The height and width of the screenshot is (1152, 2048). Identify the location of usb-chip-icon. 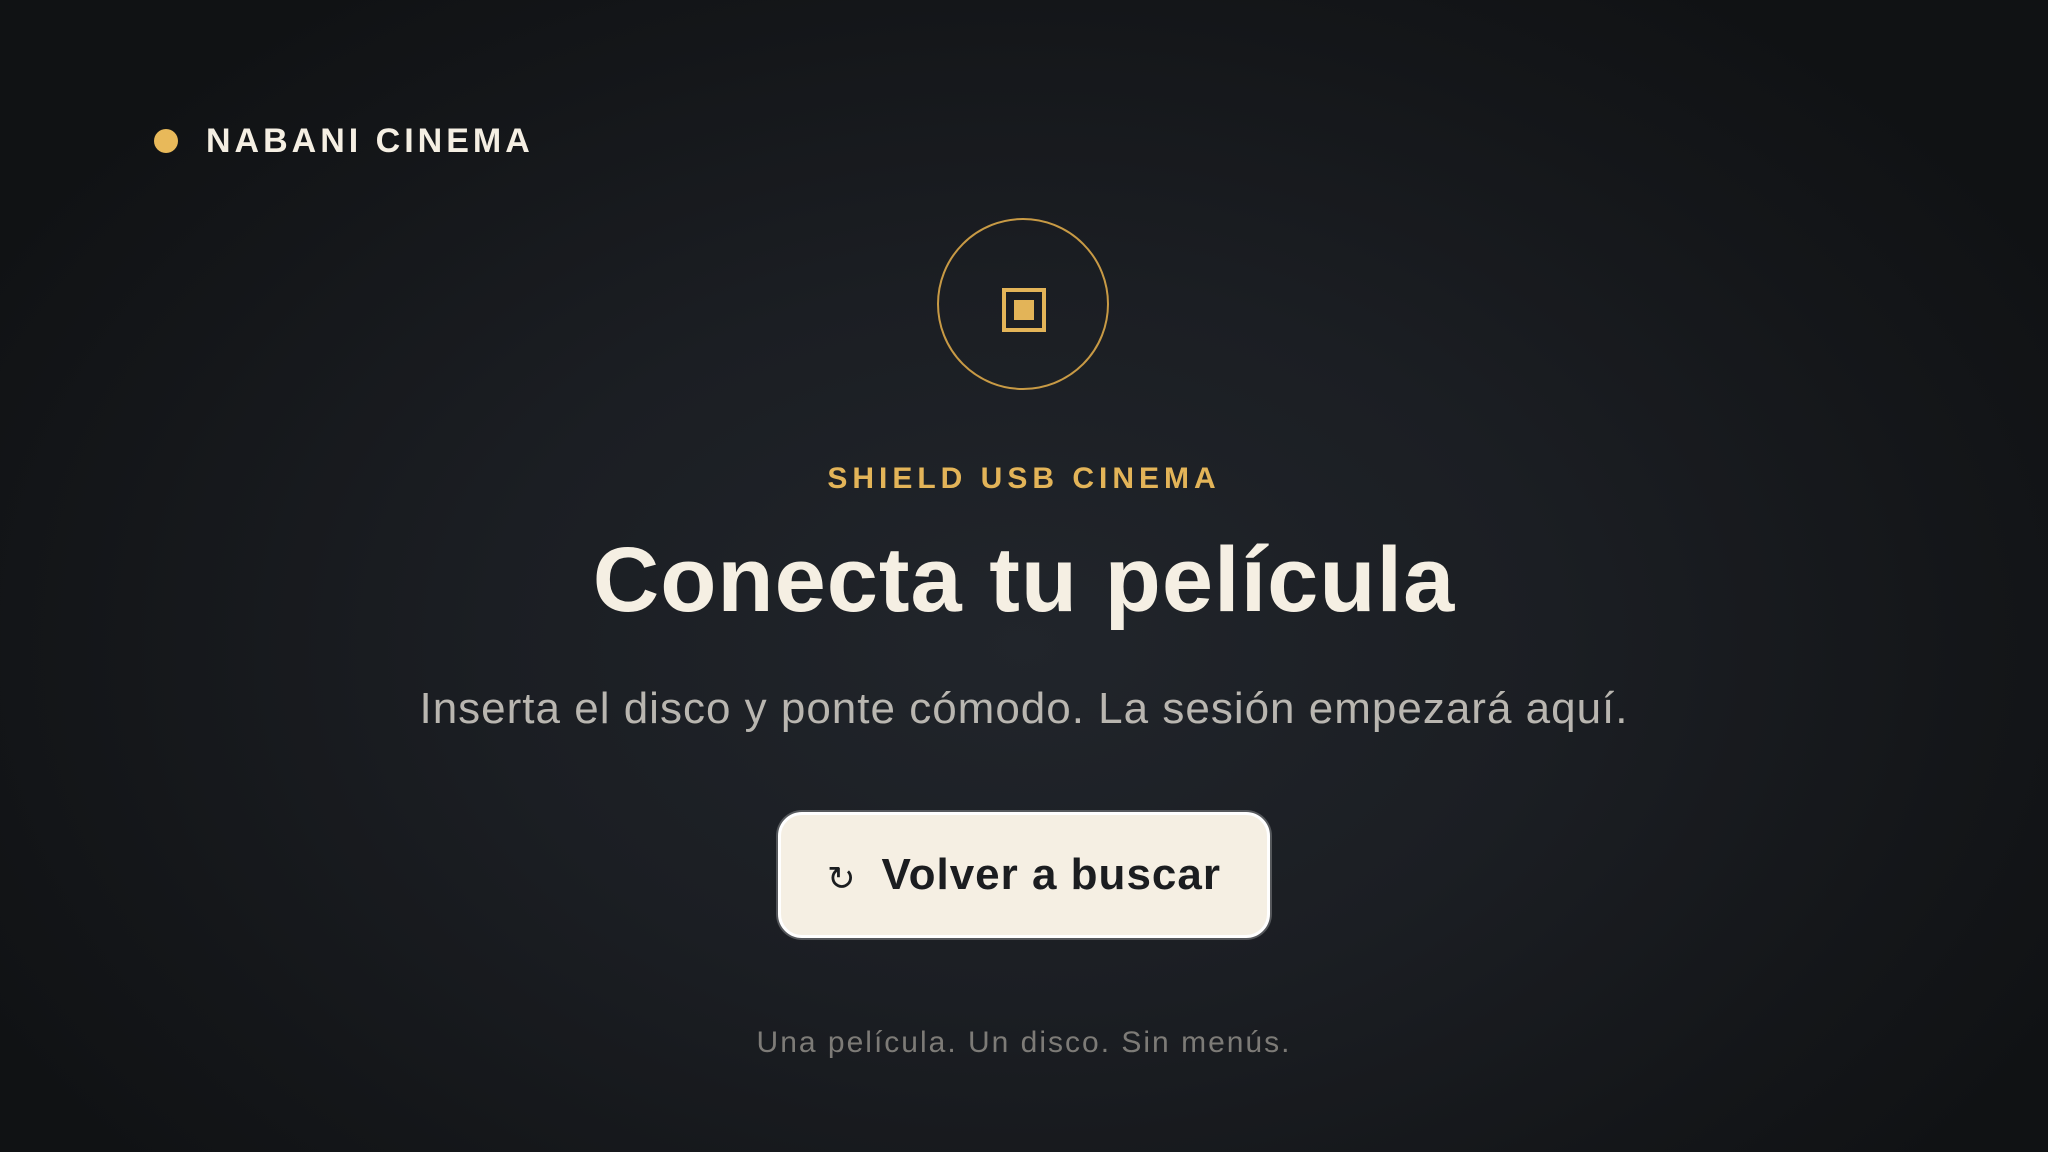
(1024, 310).